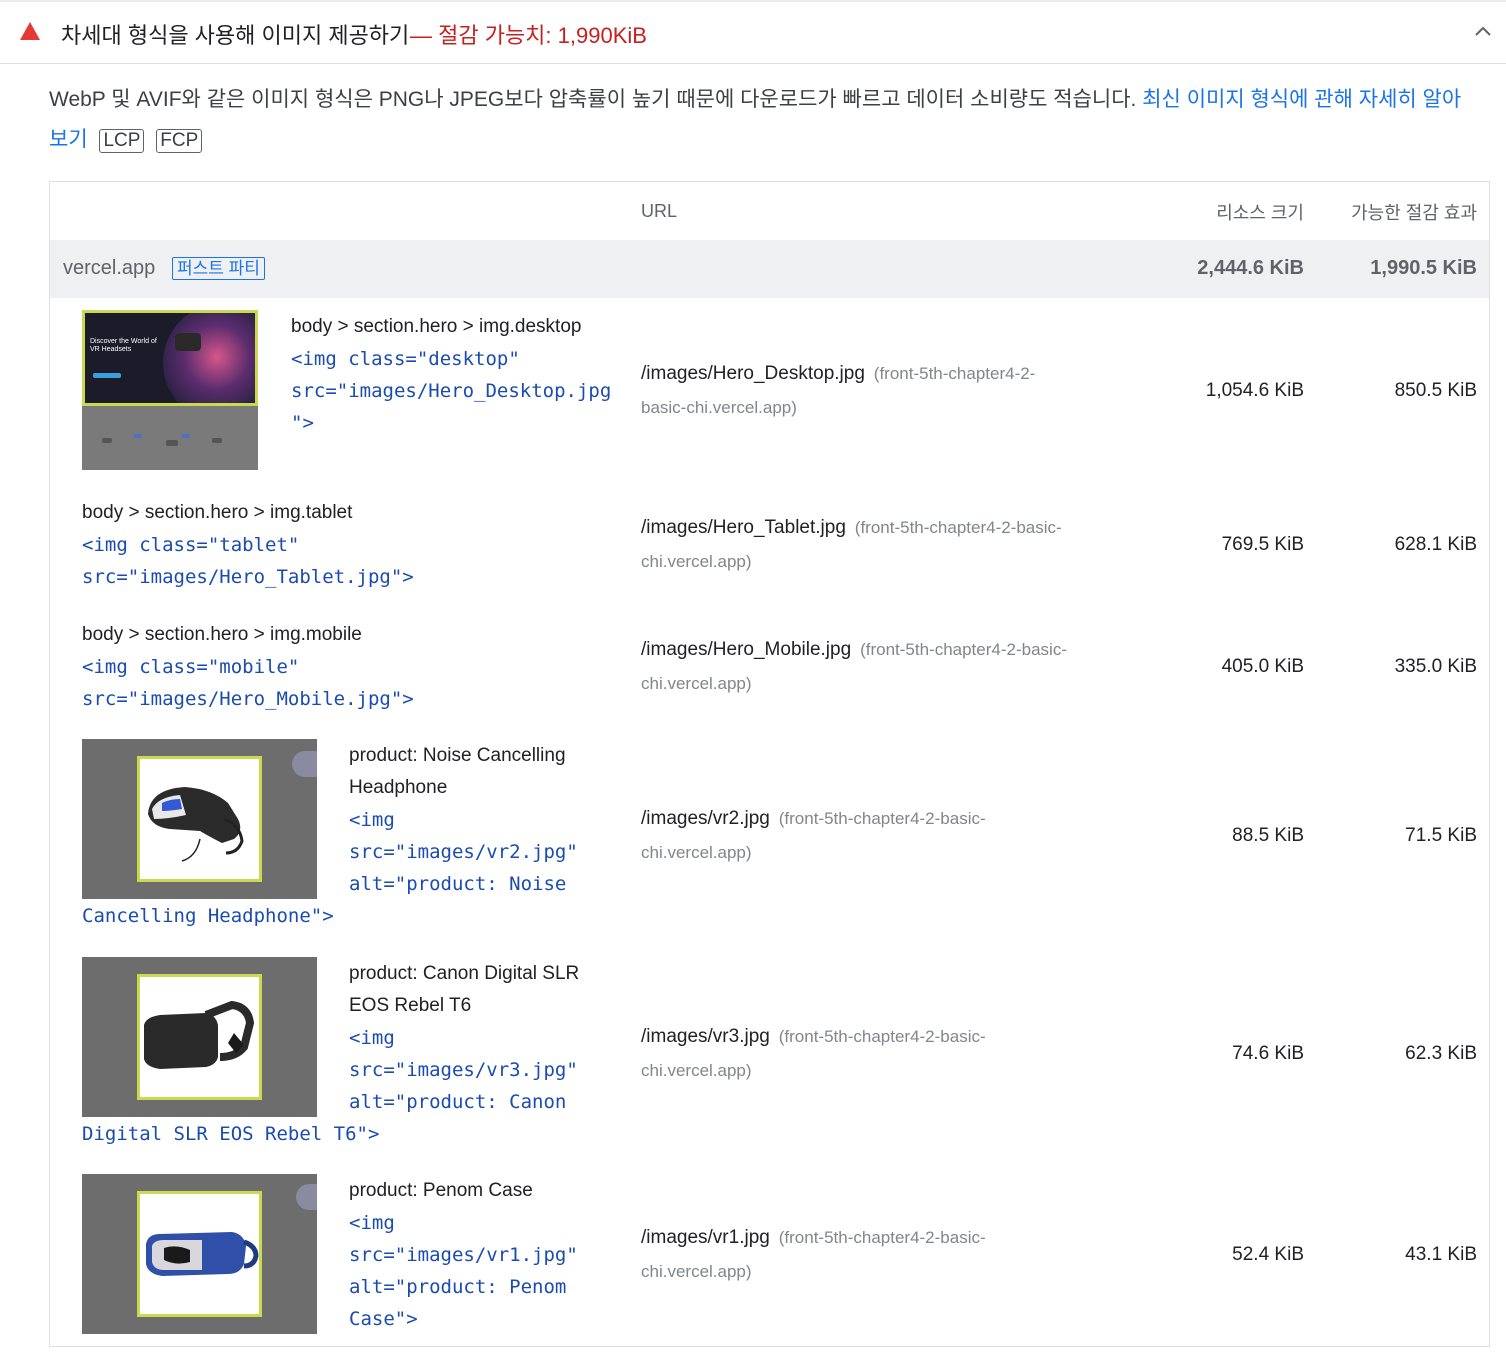 The image size is (1506, 1372). I want to click on node-selector: body > section.hero > img.desktop, so click(436, 326).